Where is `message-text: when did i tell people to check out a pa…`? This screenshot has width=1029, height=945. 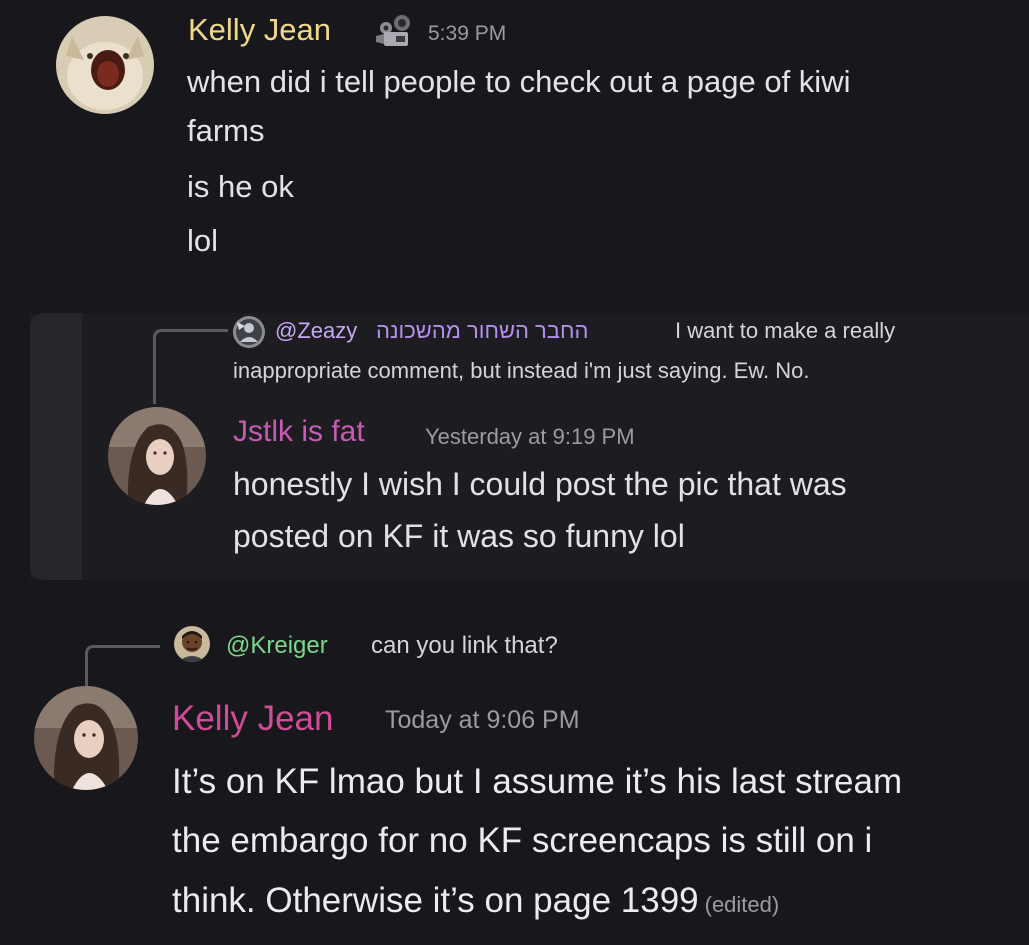 message-text: when did i tell people to check out a pa… is located at coordinates (519, 81).